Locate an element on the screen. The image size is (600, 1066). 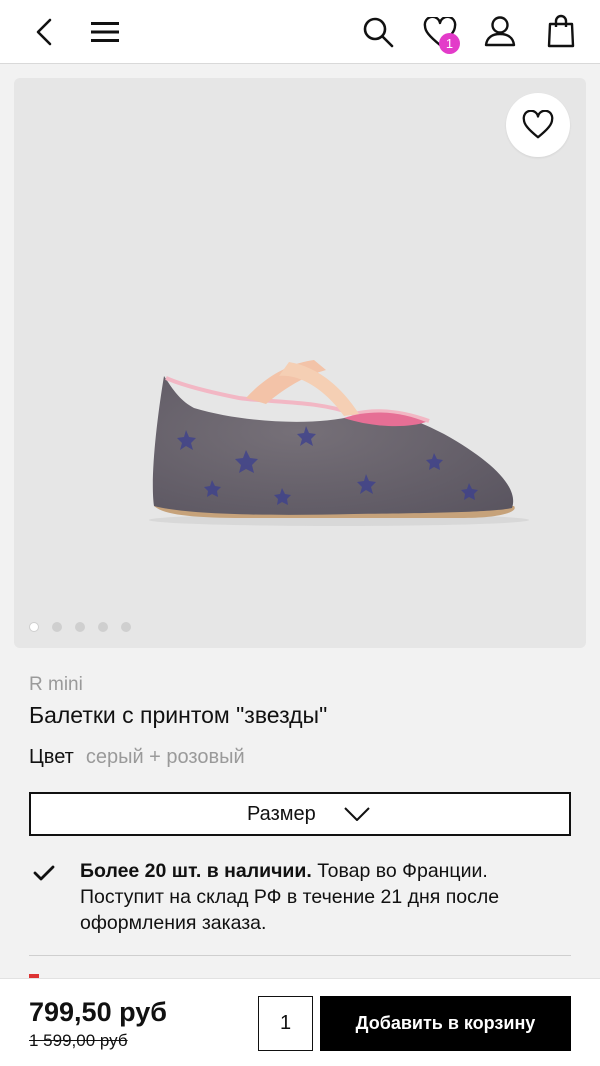
color-row: Цвет серый + розовый is located at coordinates (137, 757).